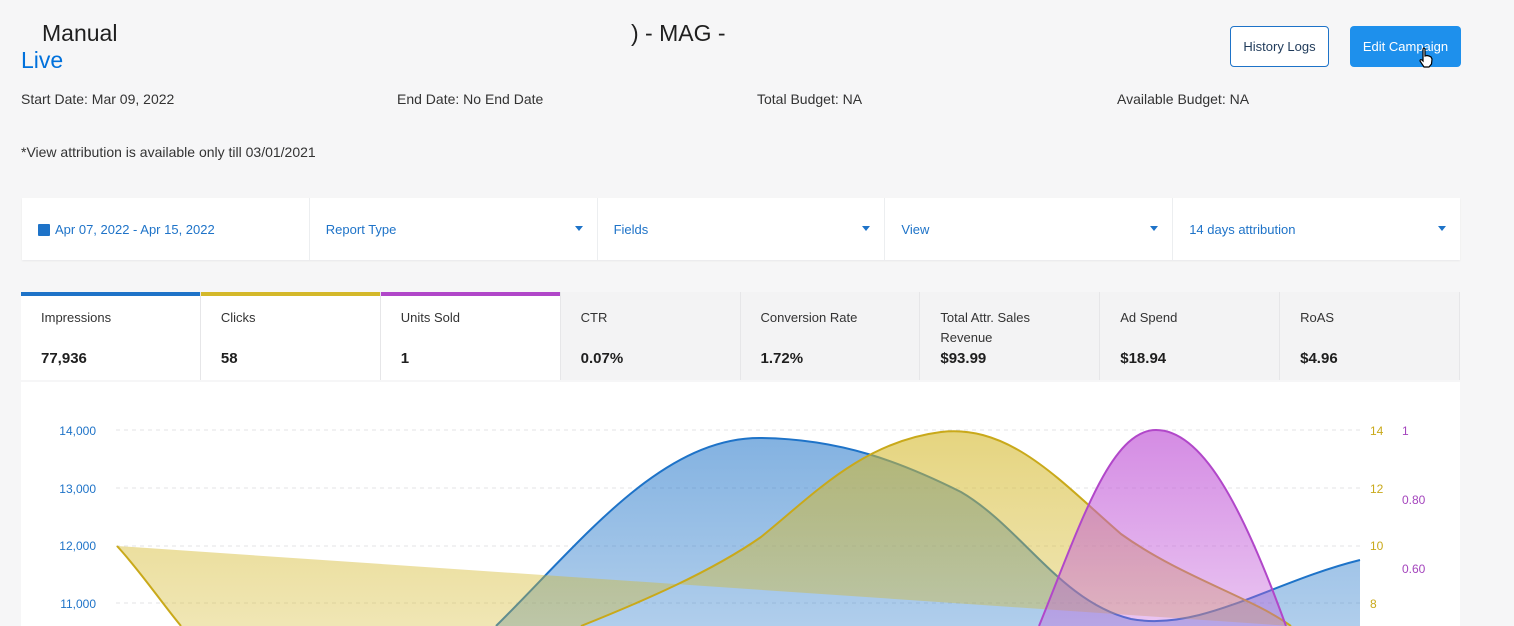 This screenshot has height=626, width=1514. Describe the element at coordinates (229, 358) in the screenshot. I see `metric-value: 58` at that location.